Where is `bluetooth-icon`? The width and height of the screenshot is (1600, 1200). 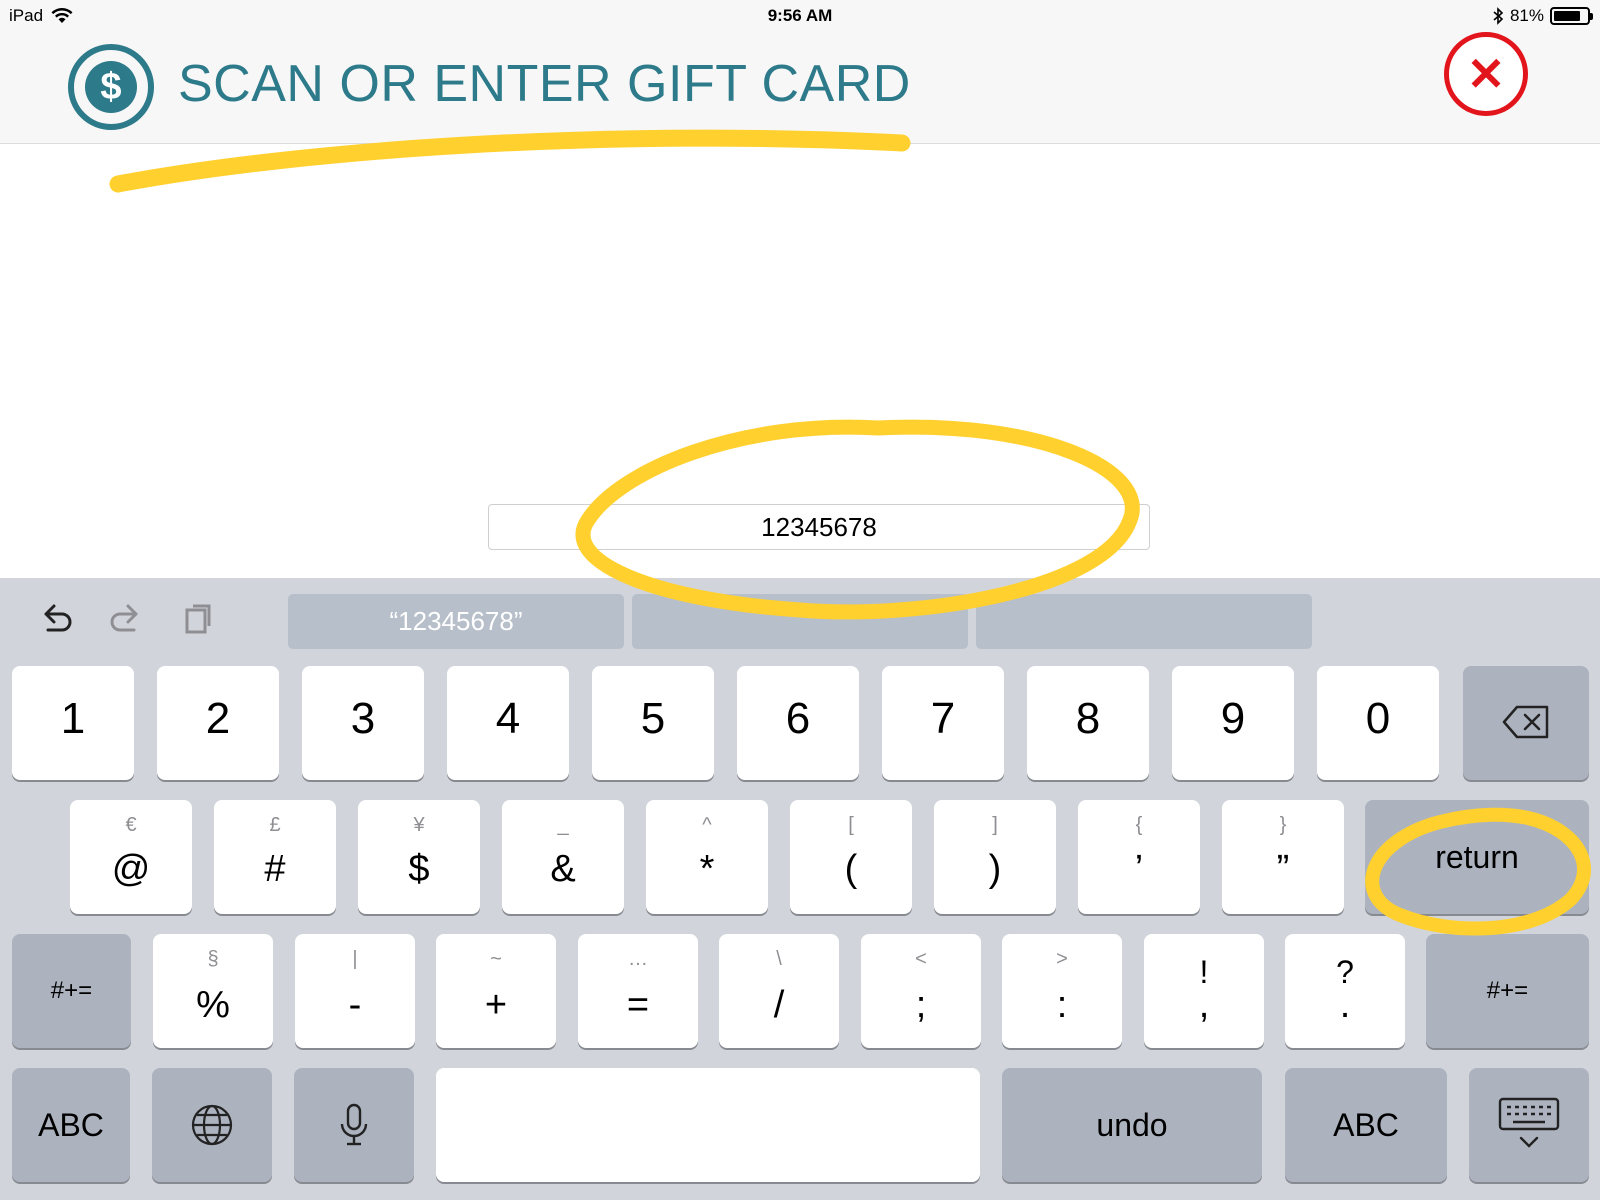 bluetooth-icon is located at coordinates (1498, 16).